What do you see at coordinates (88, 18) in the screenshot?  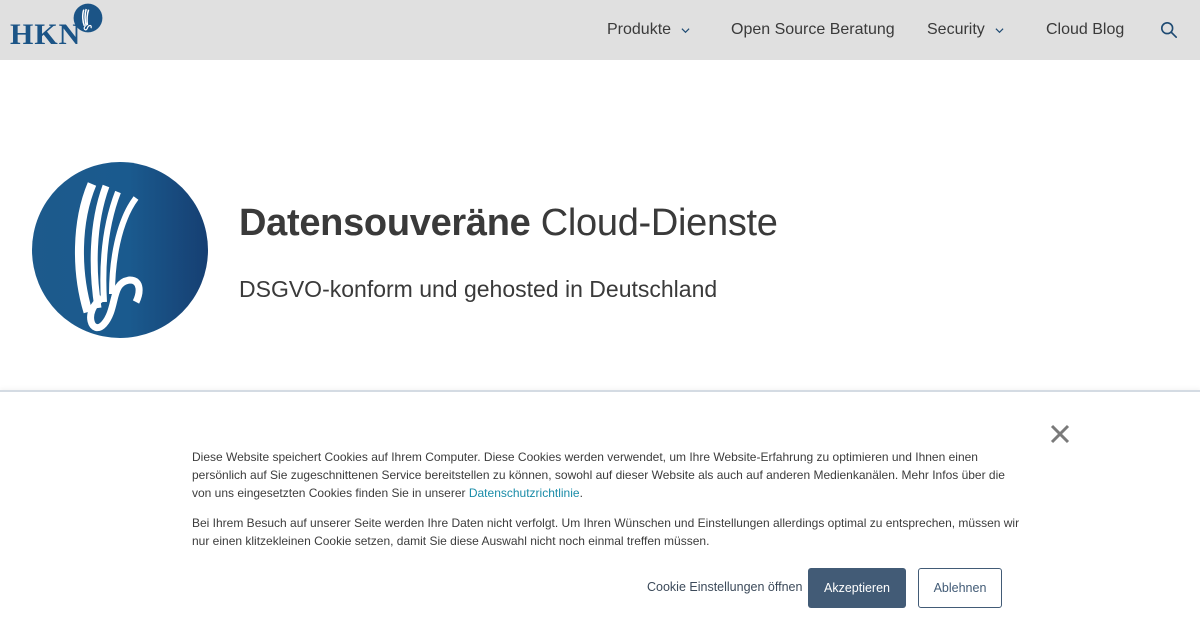 I see `logo-mark-icon` at bounding box center [88, 18].